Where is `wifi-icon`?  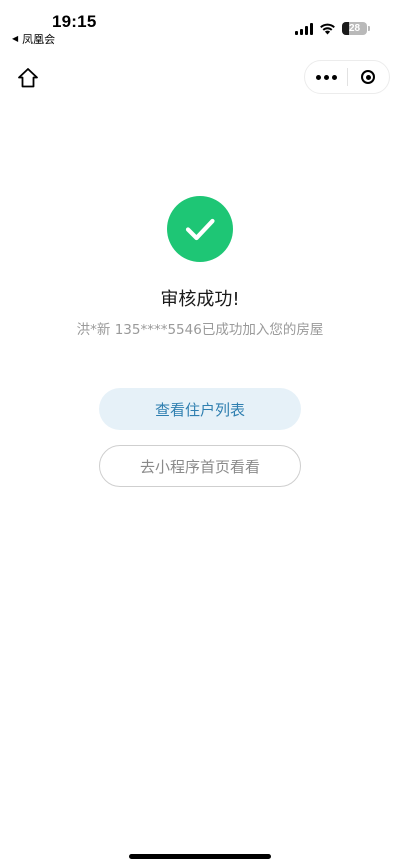 wifi-icon is located at coordinates (327, 29).